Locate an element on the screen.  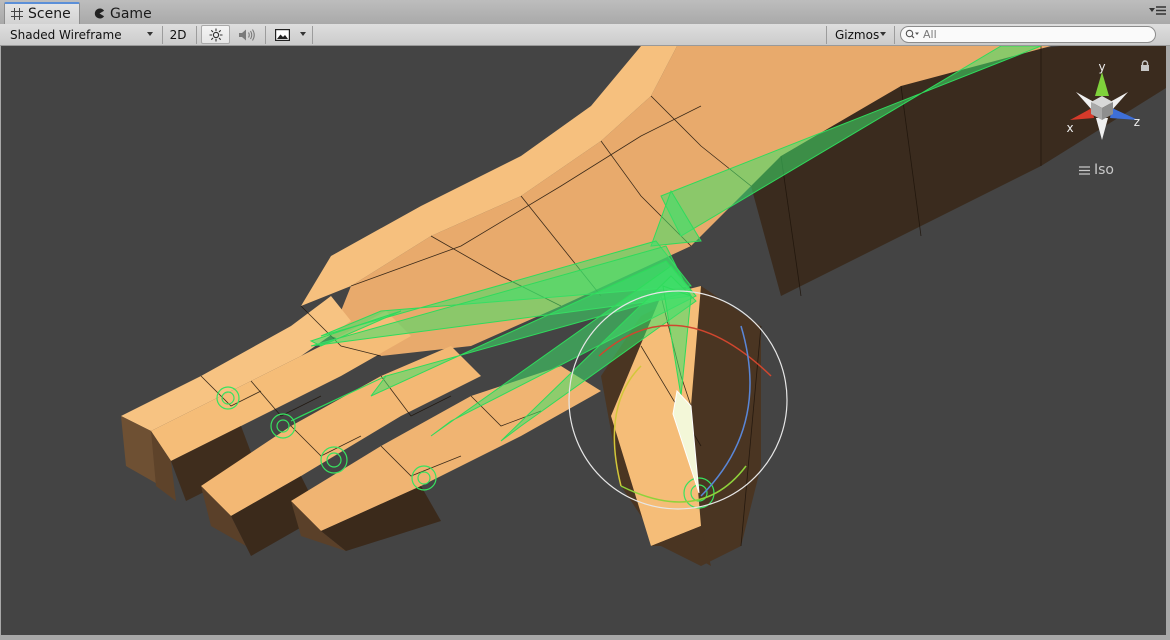
scene-effects-dropdown is located at coordinates (303, 34).